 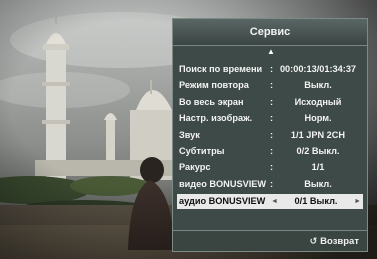 What do you see at coordinates (318, 69) in the screenshot?
I see `menu-item-value: 00:00:13/01:34:37` at bounding box center [318, 69].